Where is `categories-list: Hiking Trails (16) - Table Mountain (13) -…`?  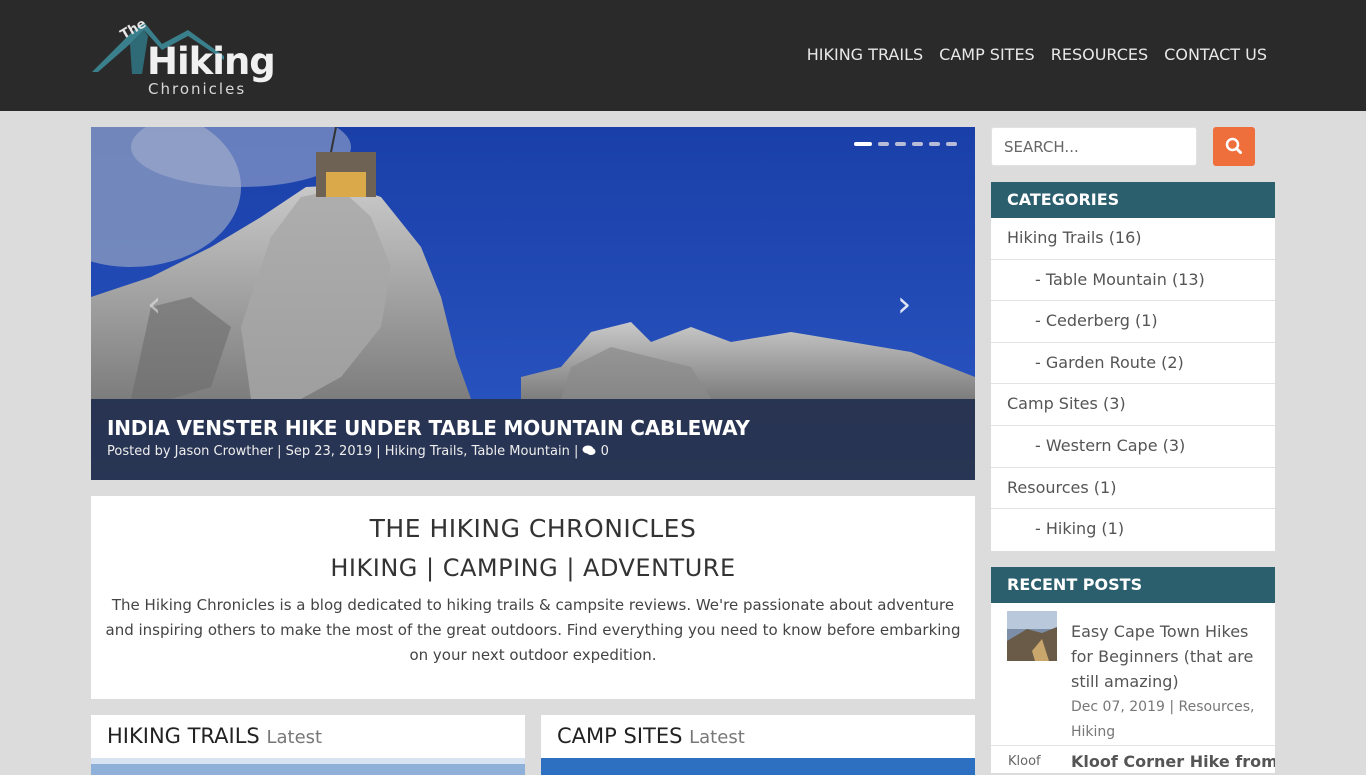 categories-list: Hiking Trails (16) - Table Mountain (13) -… is located at coordinates (1133, 384).